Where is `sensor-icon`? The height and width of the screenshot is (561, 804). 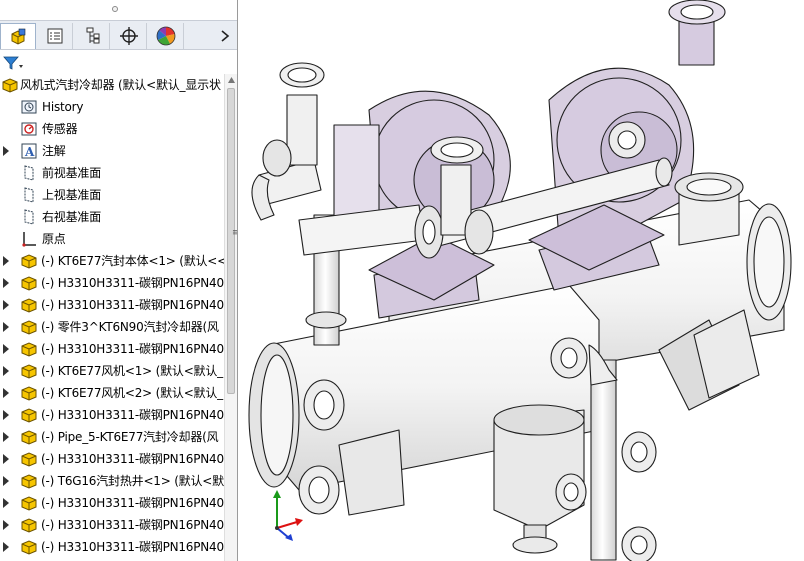 sensor-icon is located at coordinates (29, 129).